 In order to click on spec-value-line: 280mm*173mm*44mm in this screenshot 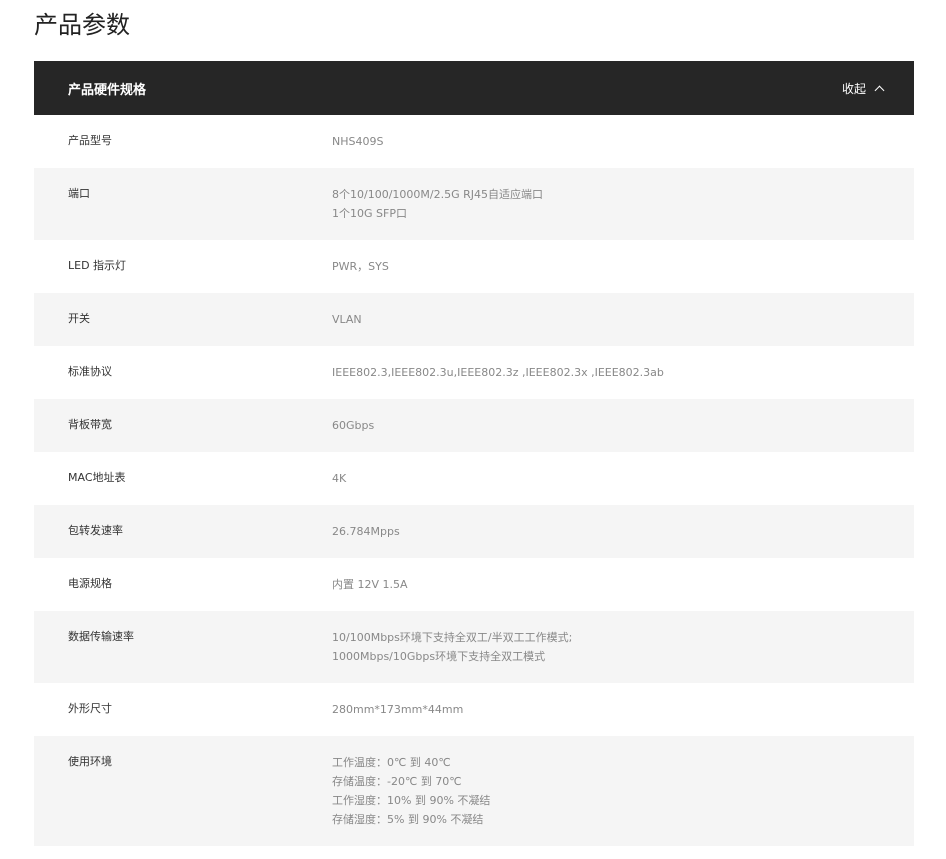, I will do `click(398, 709)`.